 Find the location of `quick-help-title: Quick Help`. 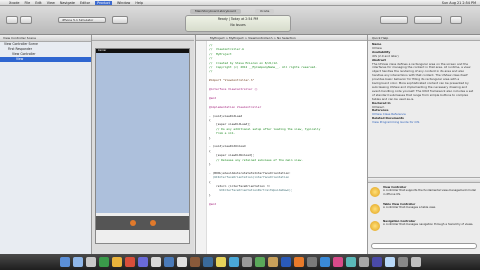

quick-help-title: Quick Help is located at coordinates (380, 38).